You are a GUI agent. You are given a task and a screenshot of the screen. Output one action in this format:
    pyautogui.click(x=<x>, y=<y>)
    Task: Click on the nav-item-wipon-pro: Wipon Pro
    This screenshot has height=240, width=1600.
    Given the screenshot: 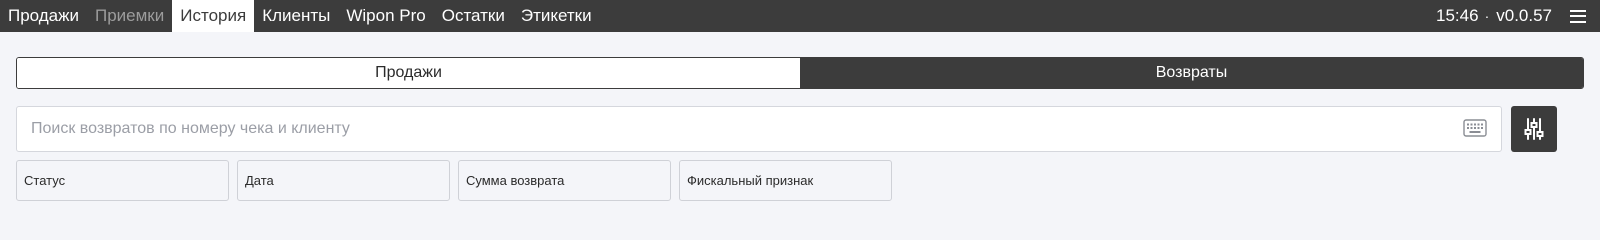 What is the action you would take?
    pyautogui.click(x=385, y=16)
    